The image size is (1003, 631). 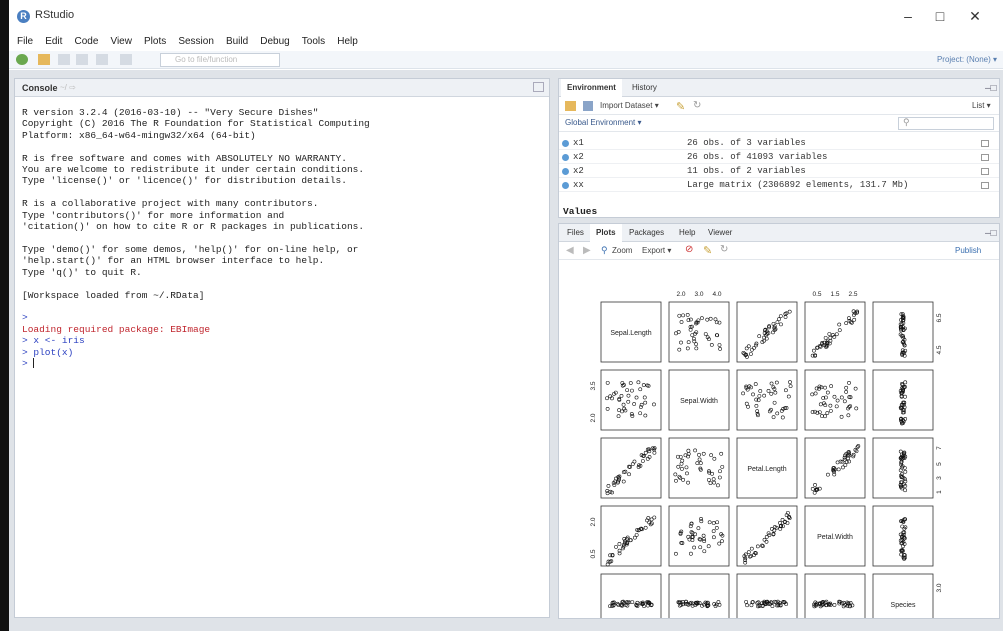 I want to click on back-arrow-icon: ◀, so click(x=570, y=250).